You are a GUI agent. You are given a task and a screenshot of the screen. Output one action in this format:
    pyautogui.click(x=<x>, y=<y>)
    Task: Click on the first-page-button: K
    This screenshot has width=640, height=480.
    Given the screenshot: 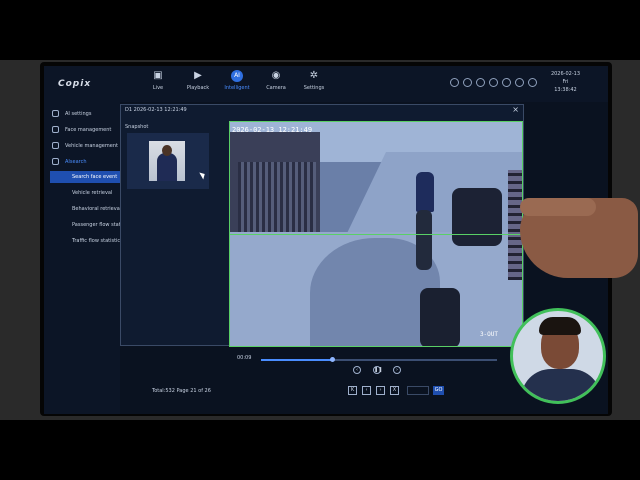 What is the action you would take?
    pyautogui.click(x=352, y=390)
    